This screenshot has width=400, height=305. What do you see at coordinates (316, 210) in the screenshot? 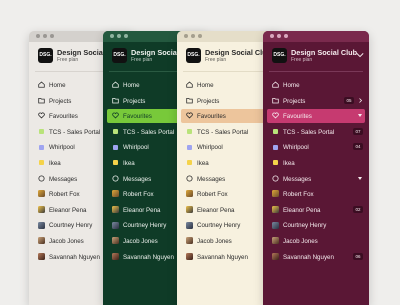
I see `contact-item: Eleanor Pena 02` at bounding box center [316, 210].